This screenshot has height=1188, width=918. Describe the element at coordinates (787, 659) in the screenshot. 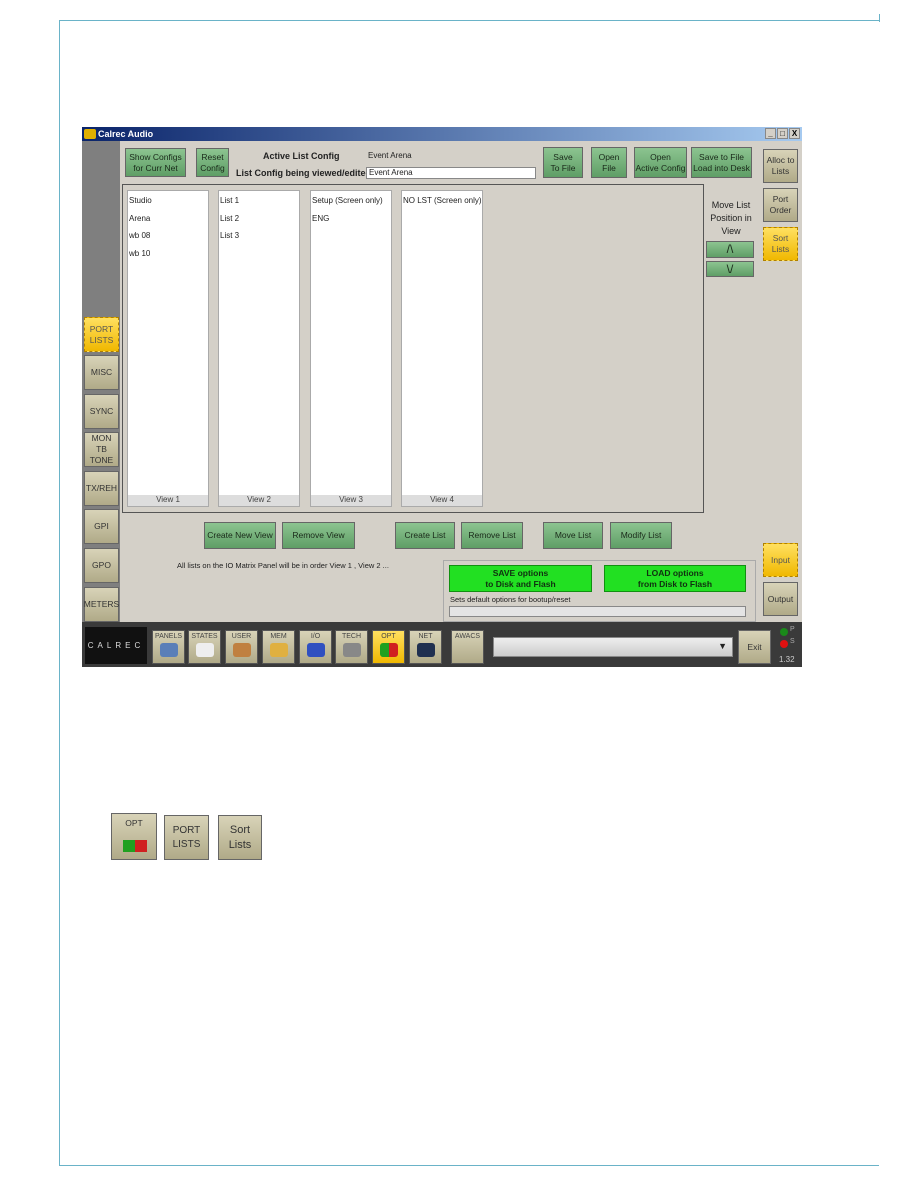

I see `version-label: 1.32` at that location.